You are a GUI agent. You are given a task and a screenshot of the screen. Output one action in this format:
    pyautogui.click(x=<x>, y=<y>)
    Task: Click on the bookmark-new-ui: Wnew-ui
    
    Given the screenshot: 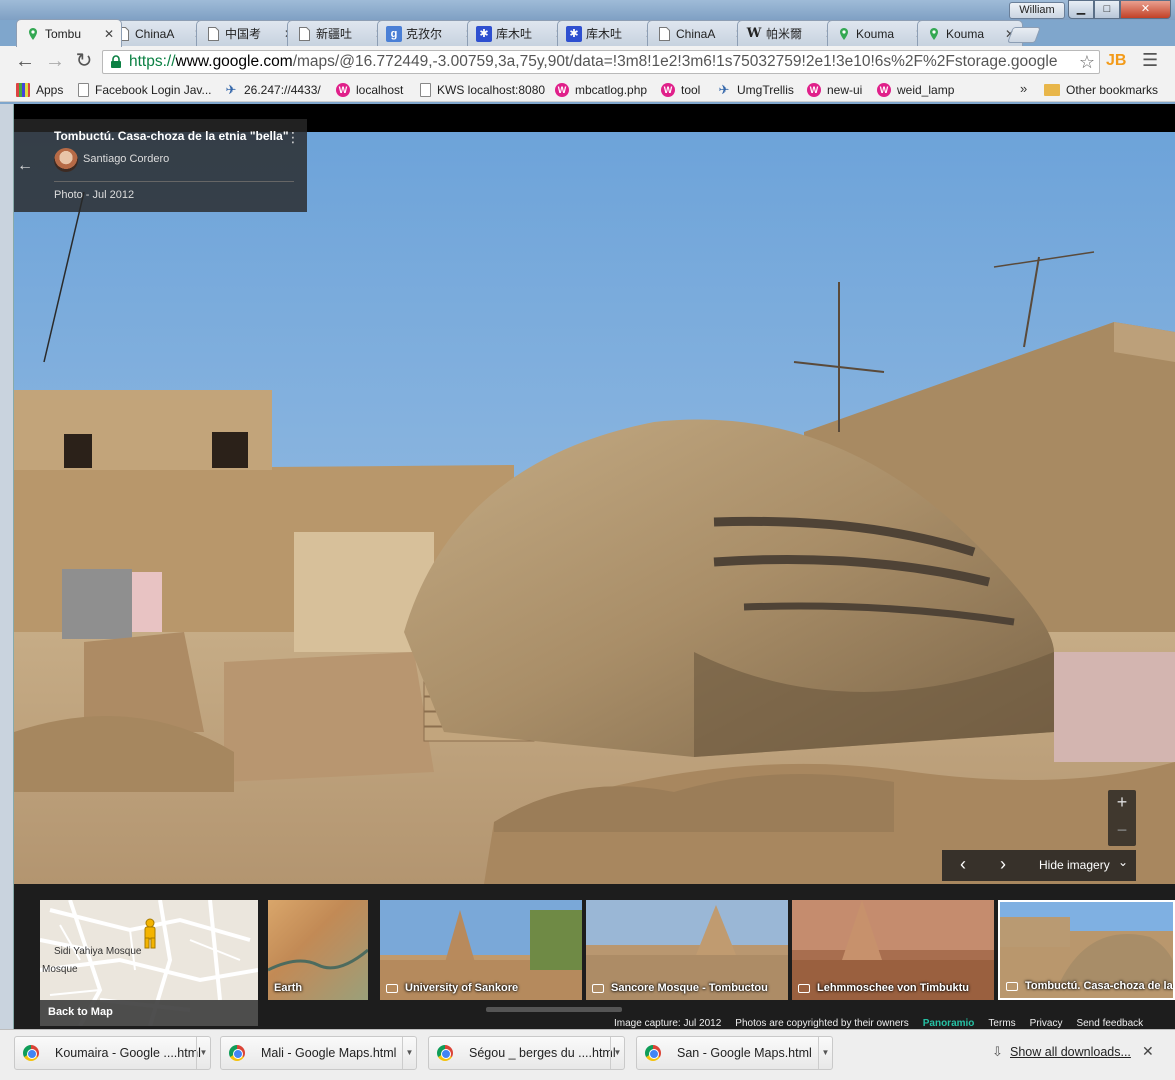 What is the action you would take?
    pyautogui.click(x=834, y=90)
    